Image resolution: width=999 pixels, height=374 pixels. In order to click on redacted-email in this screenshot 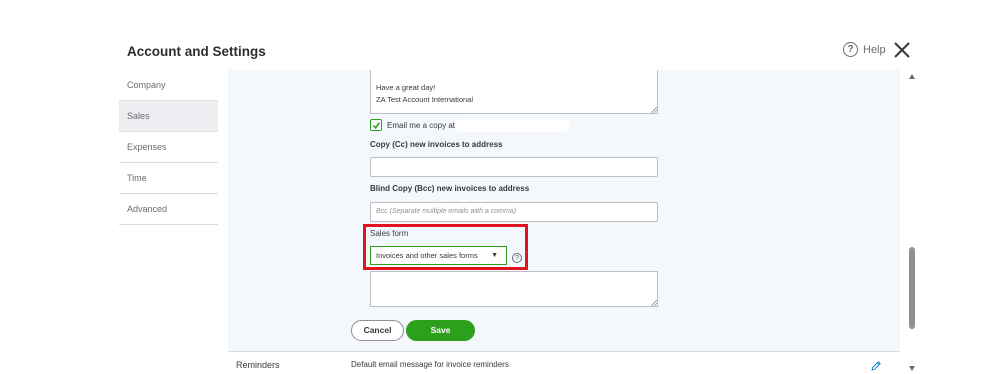, I will do `click(512, 125)`.